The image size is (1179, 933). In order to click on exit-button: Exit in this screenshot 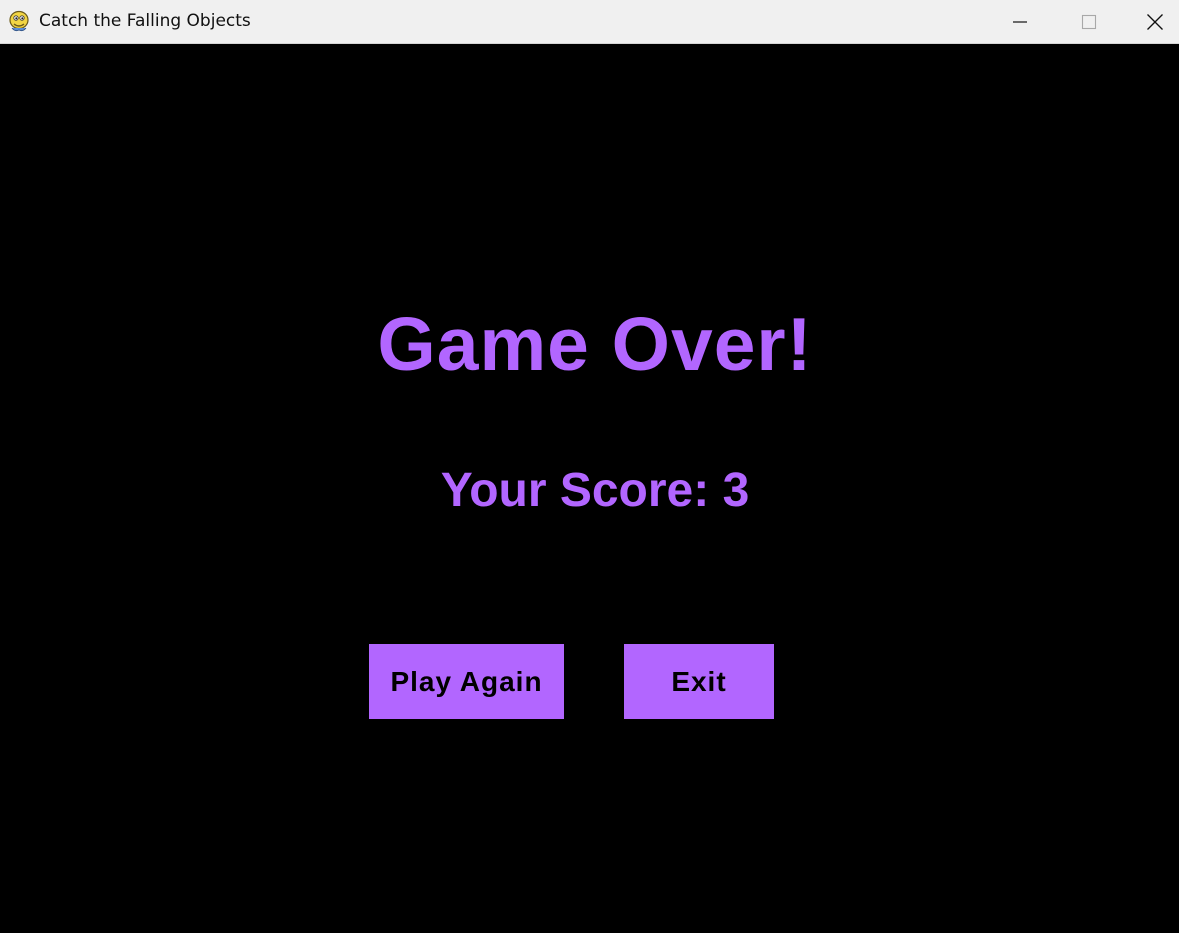, I will do `click(699, 681)`.